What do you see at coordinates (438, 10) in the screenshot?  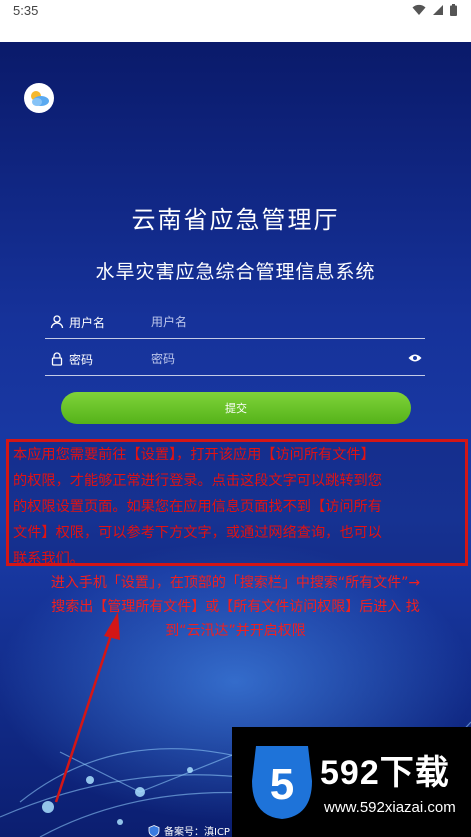 I see `signal-icon` at bounding box center [438, 10].